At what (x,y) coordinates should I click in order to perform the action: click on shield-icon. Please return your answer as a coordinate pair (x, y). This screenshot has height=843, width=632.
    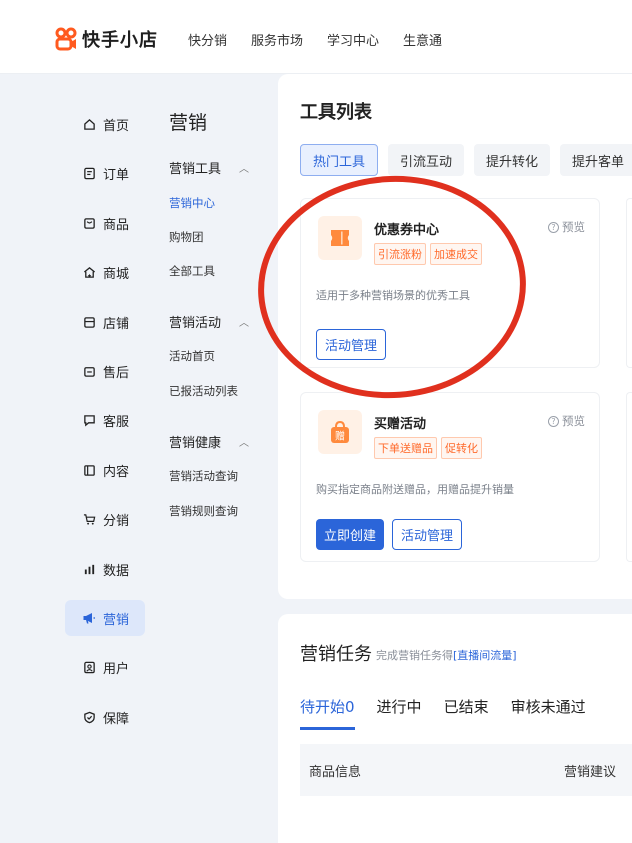
    Looking at the image, I should click on (89, 717).